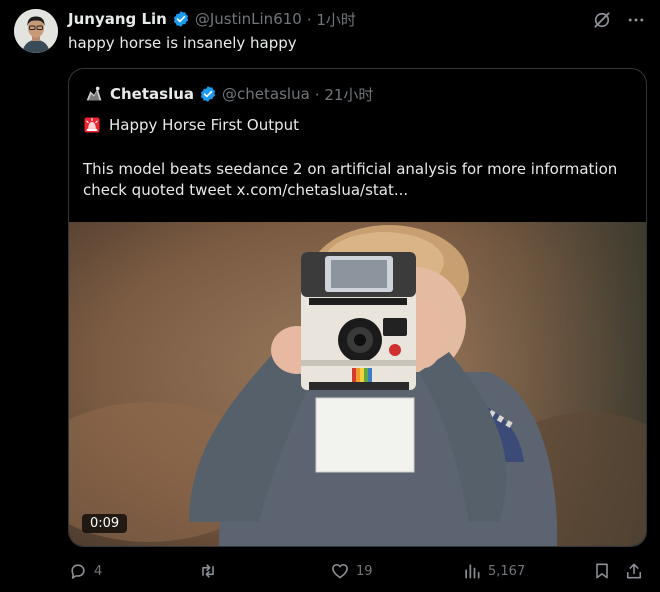 Image resolution: width=660 pixels, height=592 pixels. I want to click on share-icon, so click(634, 571).